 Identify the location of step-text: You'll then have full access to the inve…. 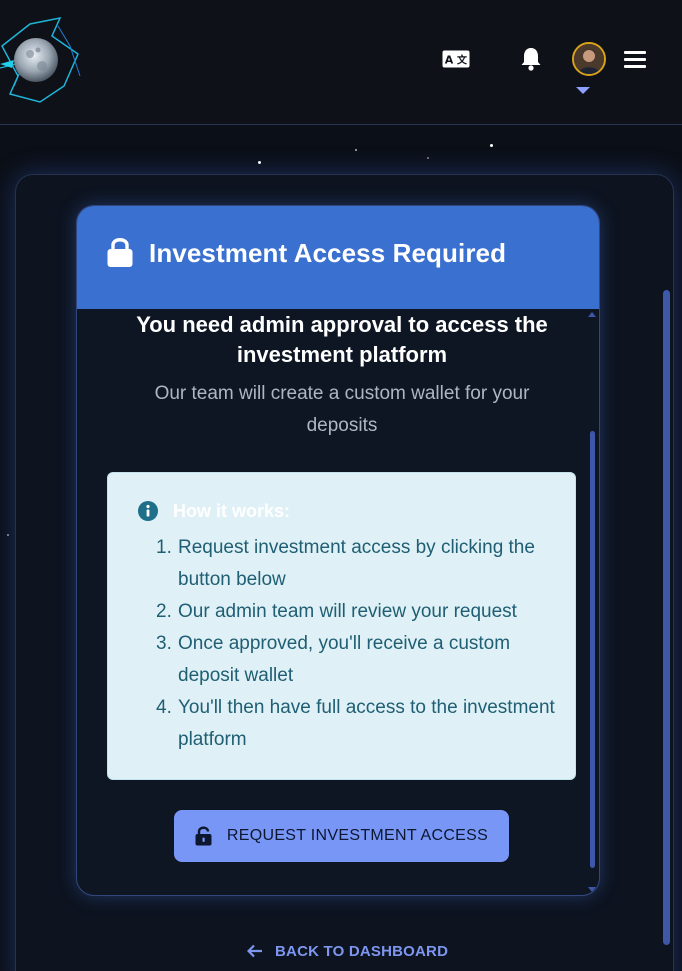
(366, 723).